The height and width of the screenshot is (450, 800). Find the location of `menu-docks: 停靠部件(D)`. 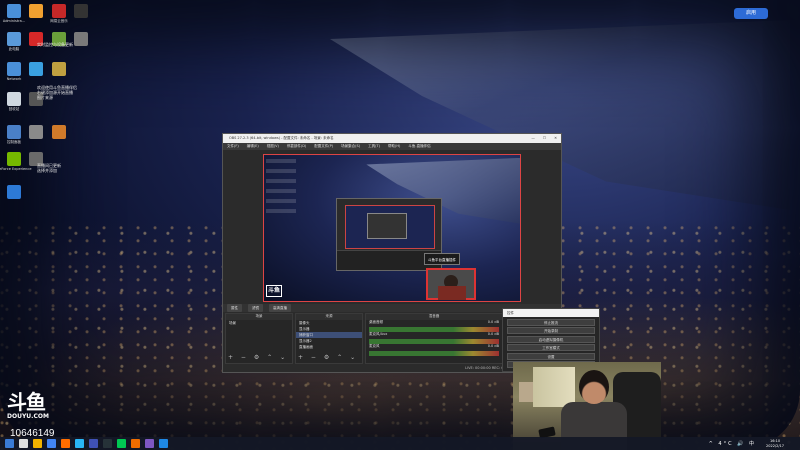

menu-docks: 停靠部件(D) is located at coordinates (296, 146).